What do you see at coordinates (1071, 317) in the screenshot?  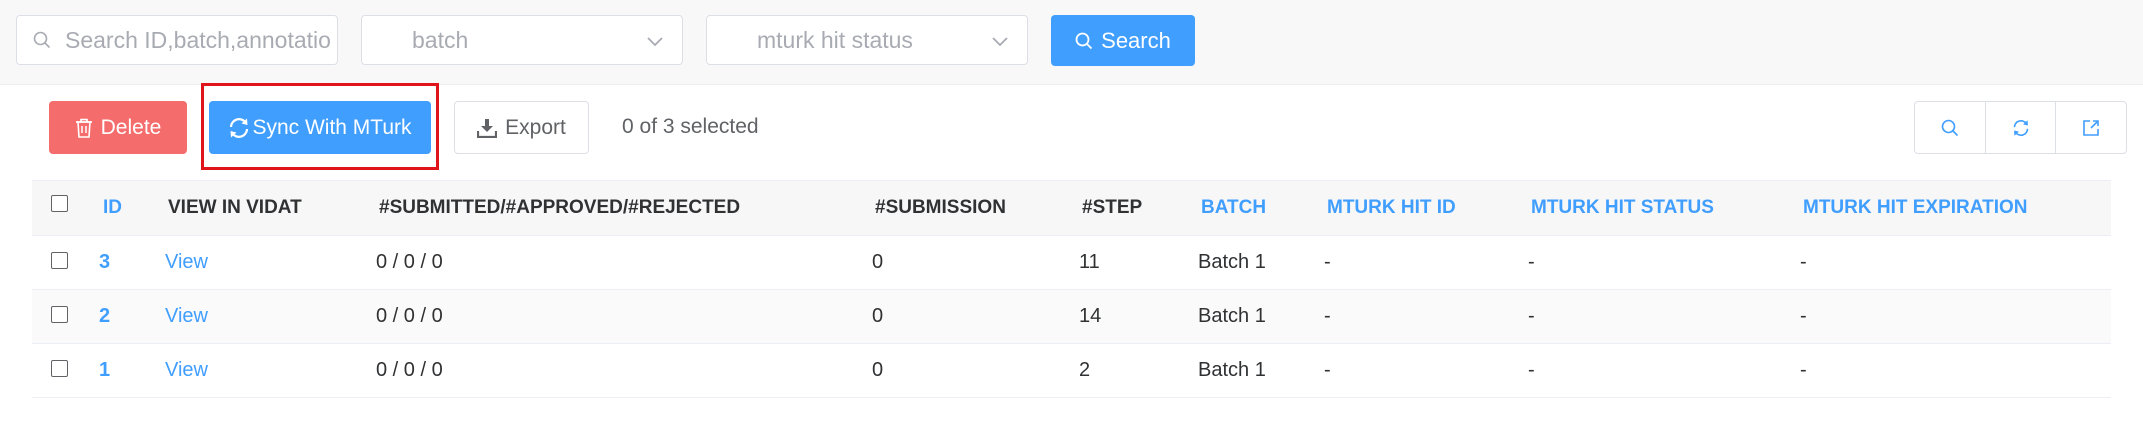 I see `table-row: 2 View 0 / 0 / 0 0 14 Batch 1 - - -` at bounding box center [1071, 317].